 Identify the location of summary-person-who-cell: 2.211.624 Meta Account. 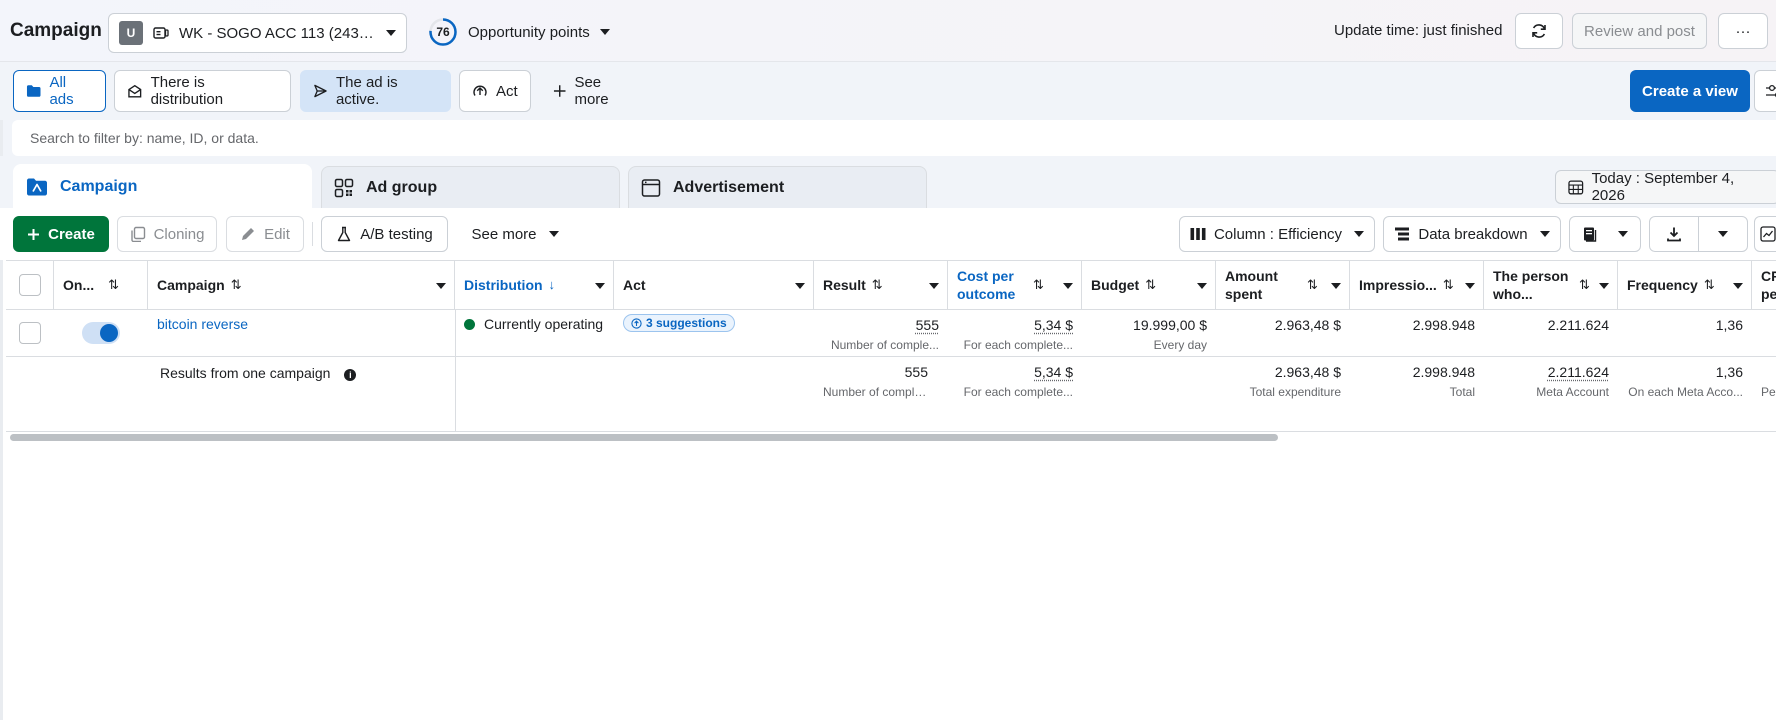
(1551, 394).